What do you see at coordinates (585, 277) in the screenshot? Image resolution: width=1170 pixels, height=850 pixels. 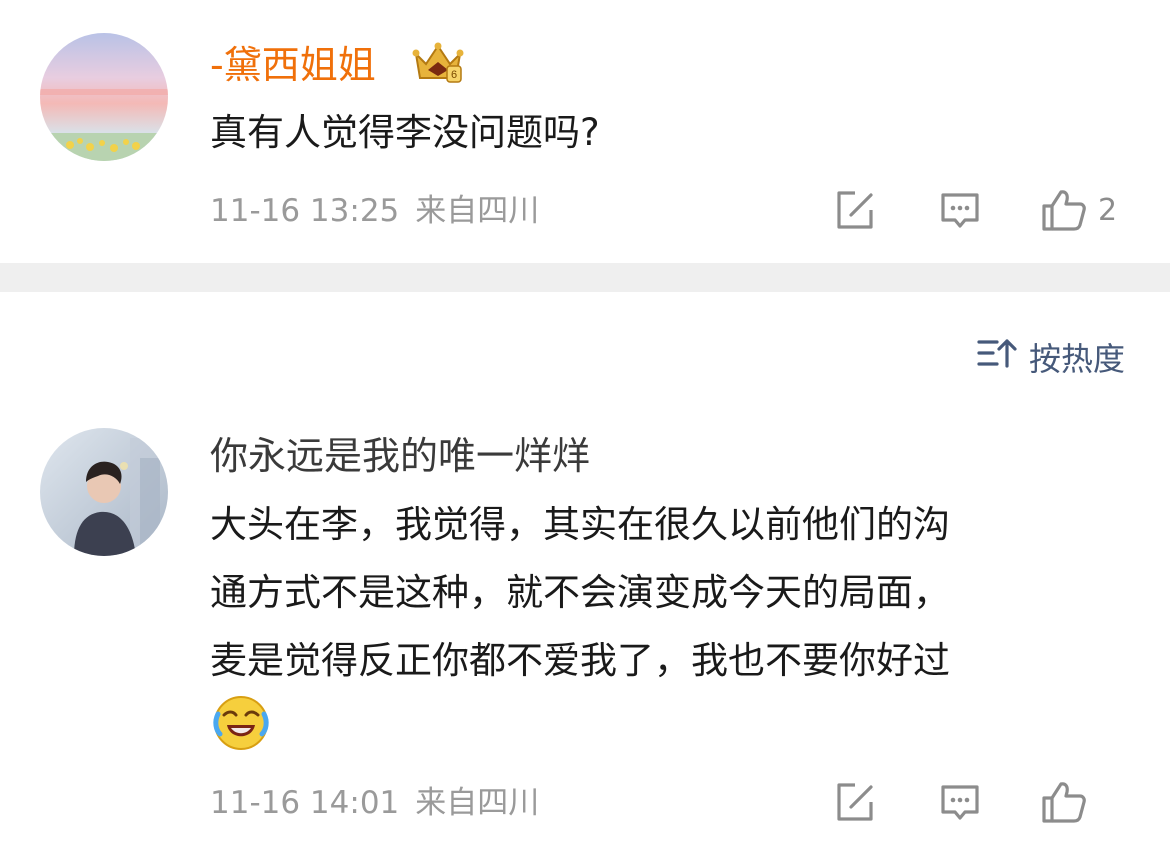 I see `section-divider` at bounding box center [585, 277].